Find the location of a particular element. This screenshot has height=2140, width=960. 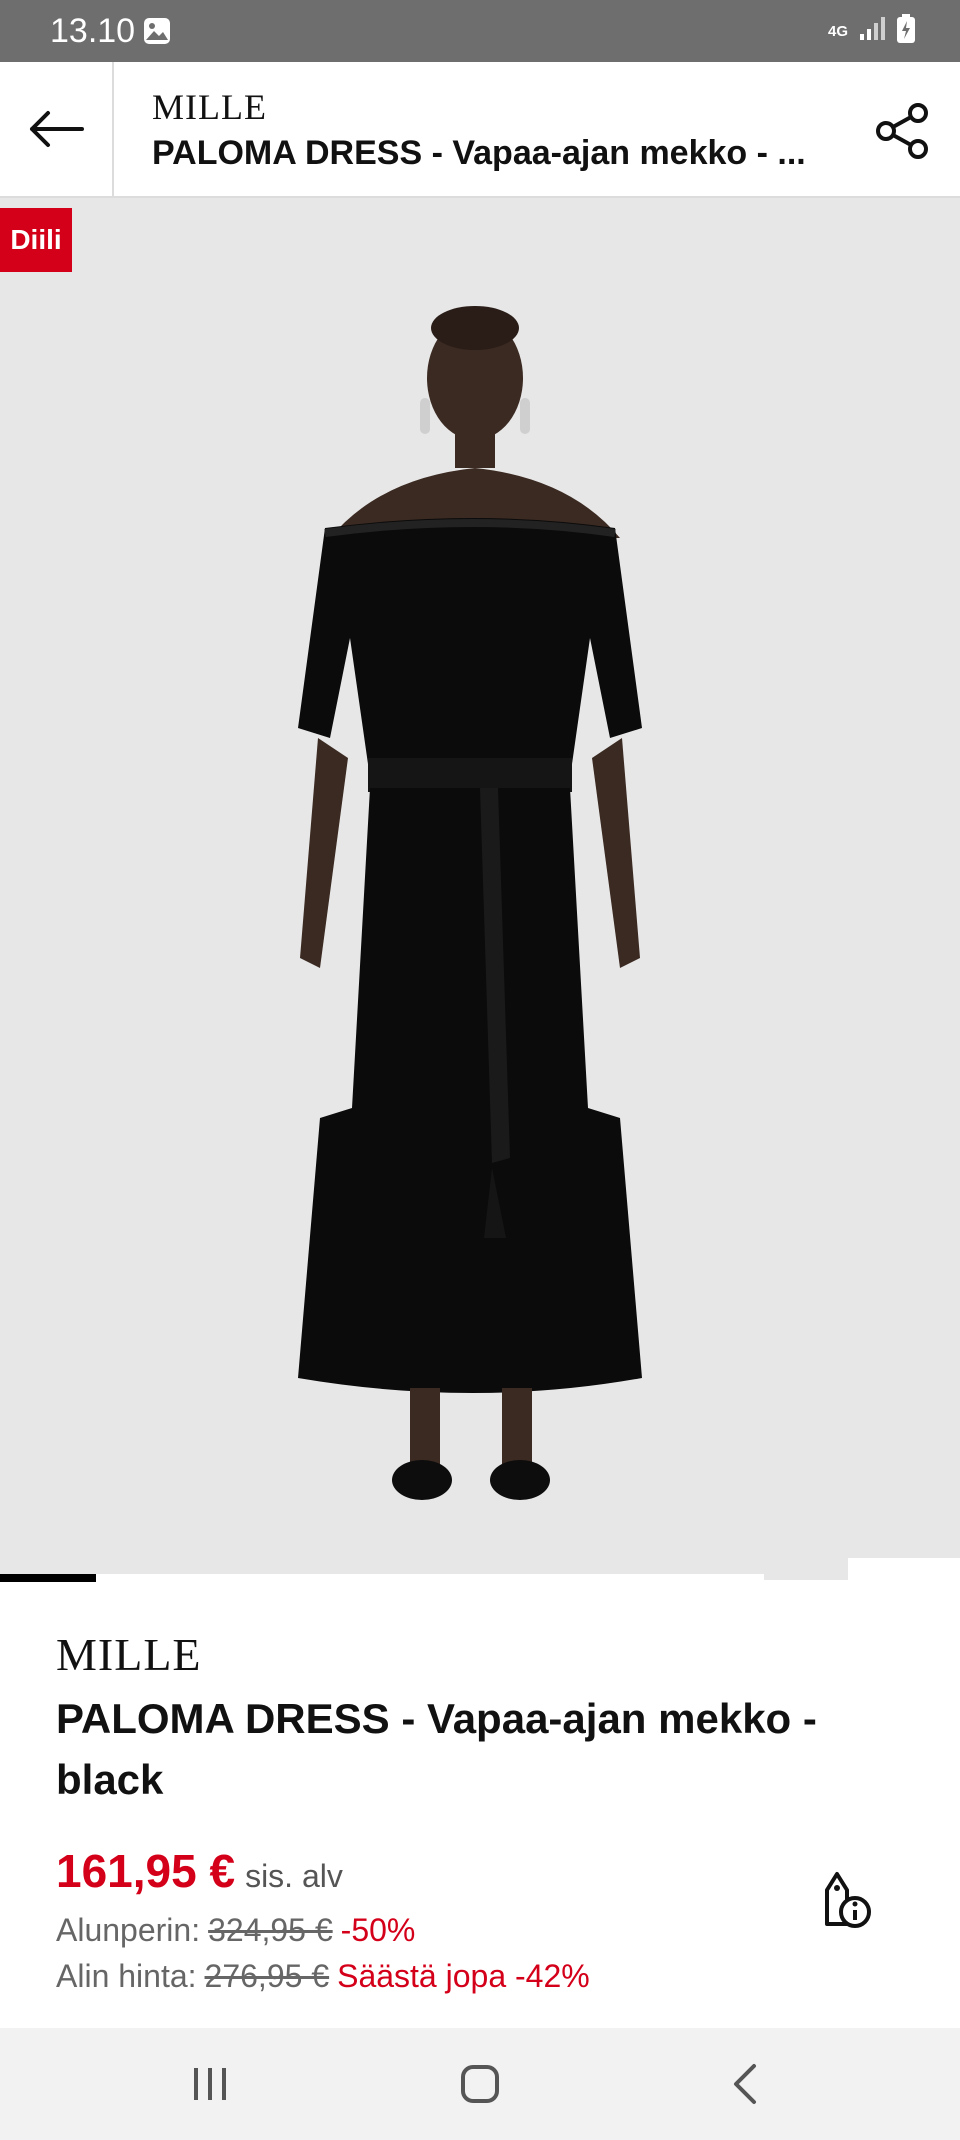

lowest-price-row: Alin hinta: 276,95 € Säästä jopa -42% is located at coordinates (323, 1976).